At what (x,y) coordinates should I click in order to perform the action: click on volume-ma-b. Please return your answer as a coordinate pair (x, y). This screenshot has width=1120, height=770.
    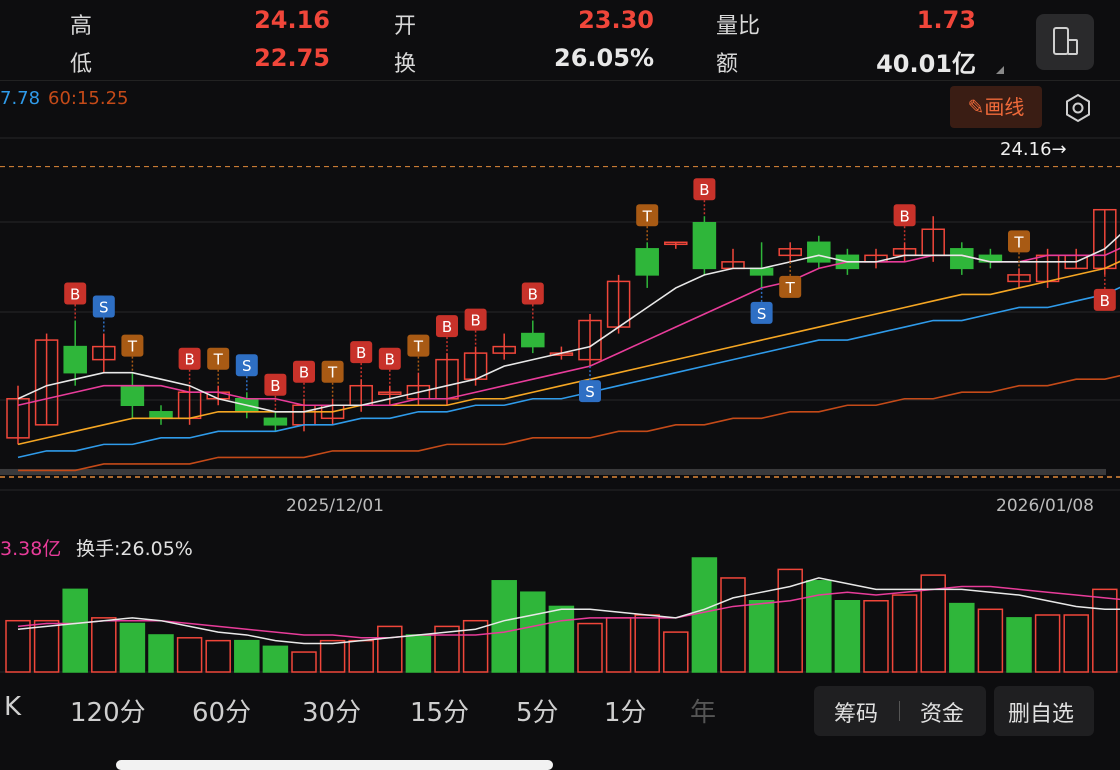
    Looking at the image, I should click on (568, 612).